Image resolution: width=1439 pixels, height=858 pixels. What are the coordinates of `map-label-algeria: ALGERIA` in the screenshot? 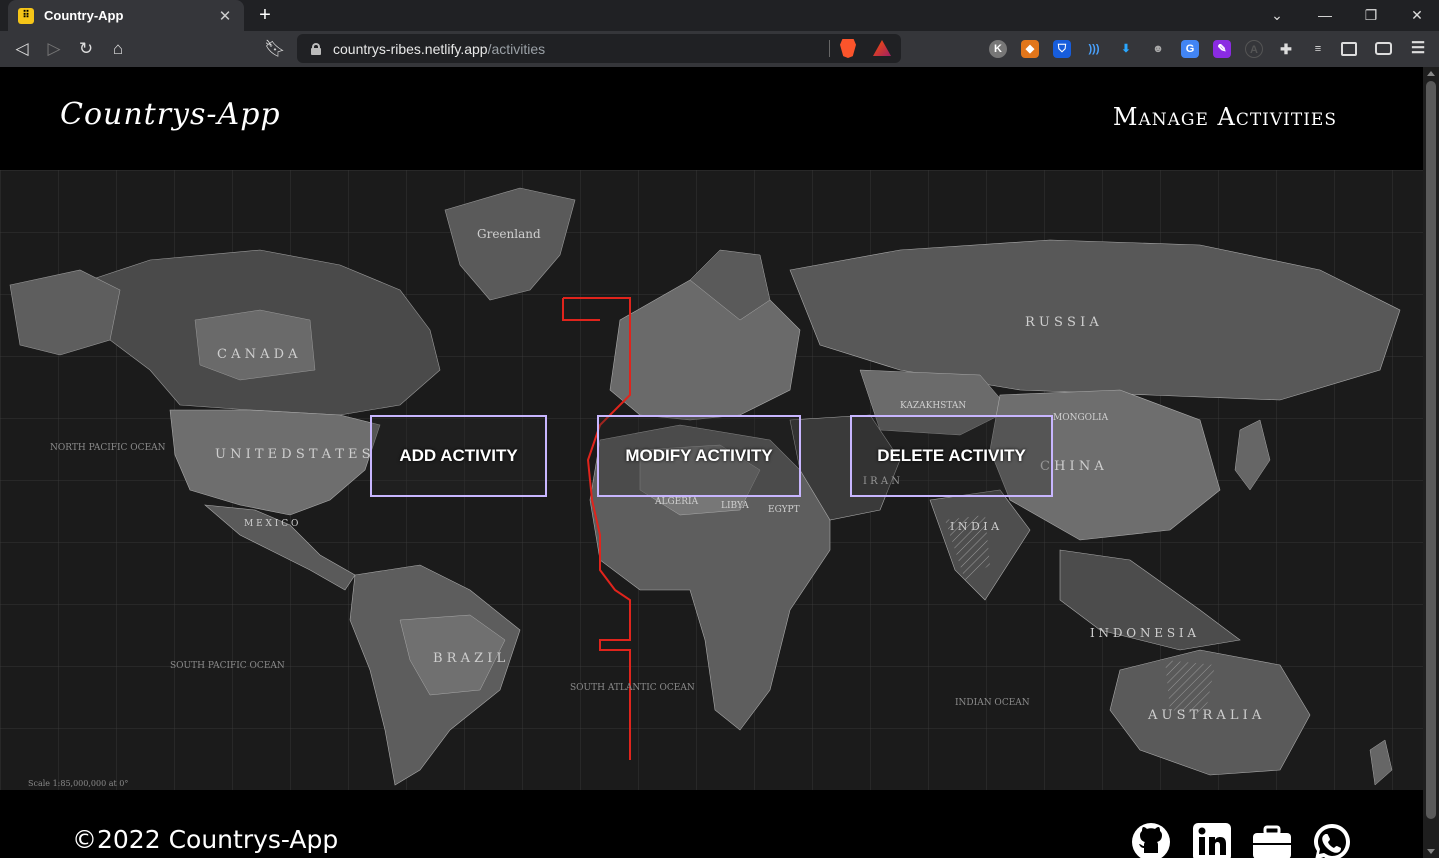 It's located at (676, 502).